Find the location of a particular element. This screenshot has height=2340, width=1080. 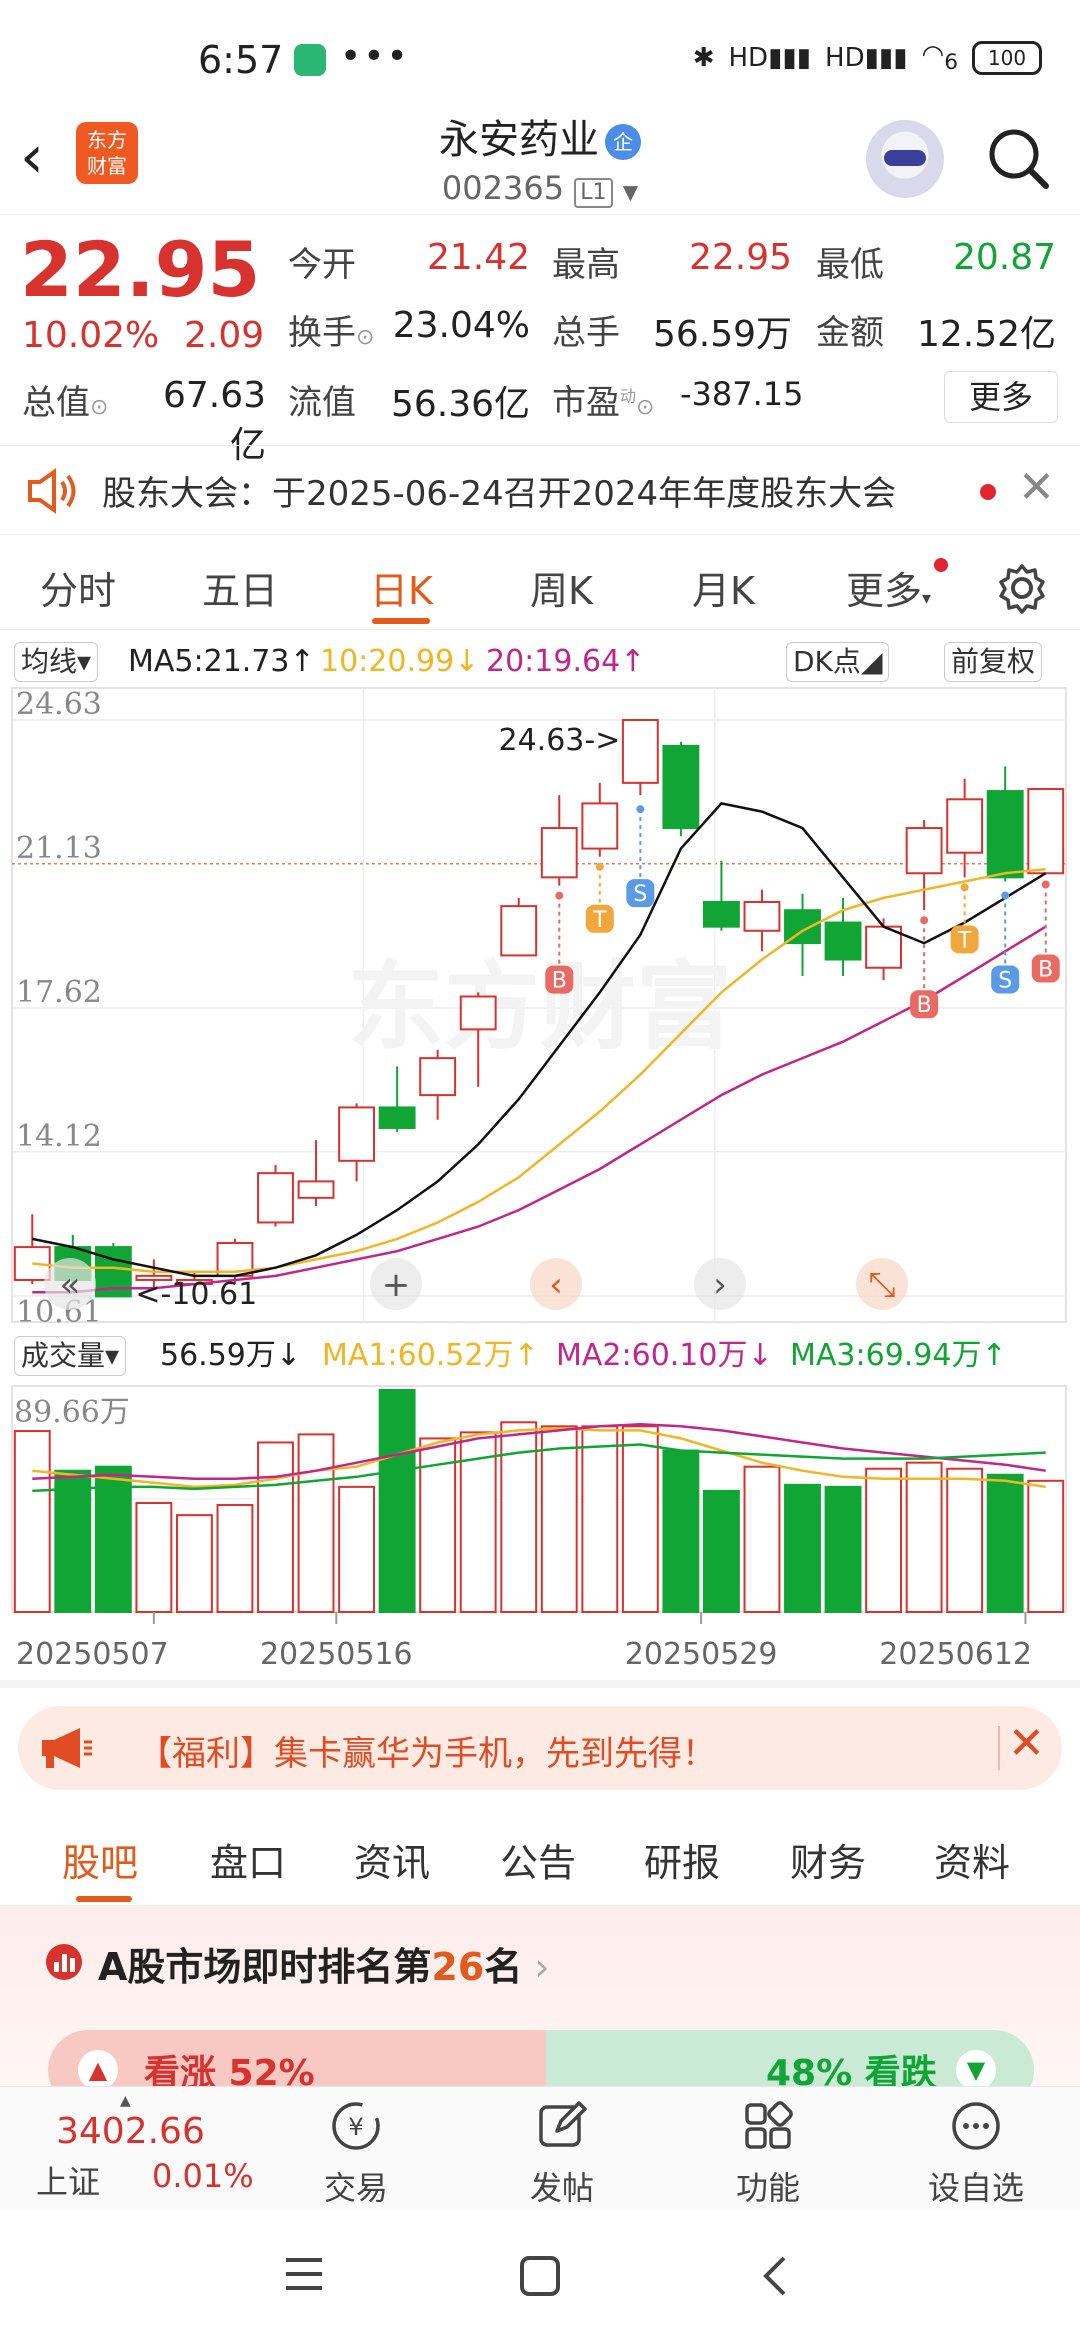

volume-max-label: 89.66万 is located at coordinates (72, 1412).